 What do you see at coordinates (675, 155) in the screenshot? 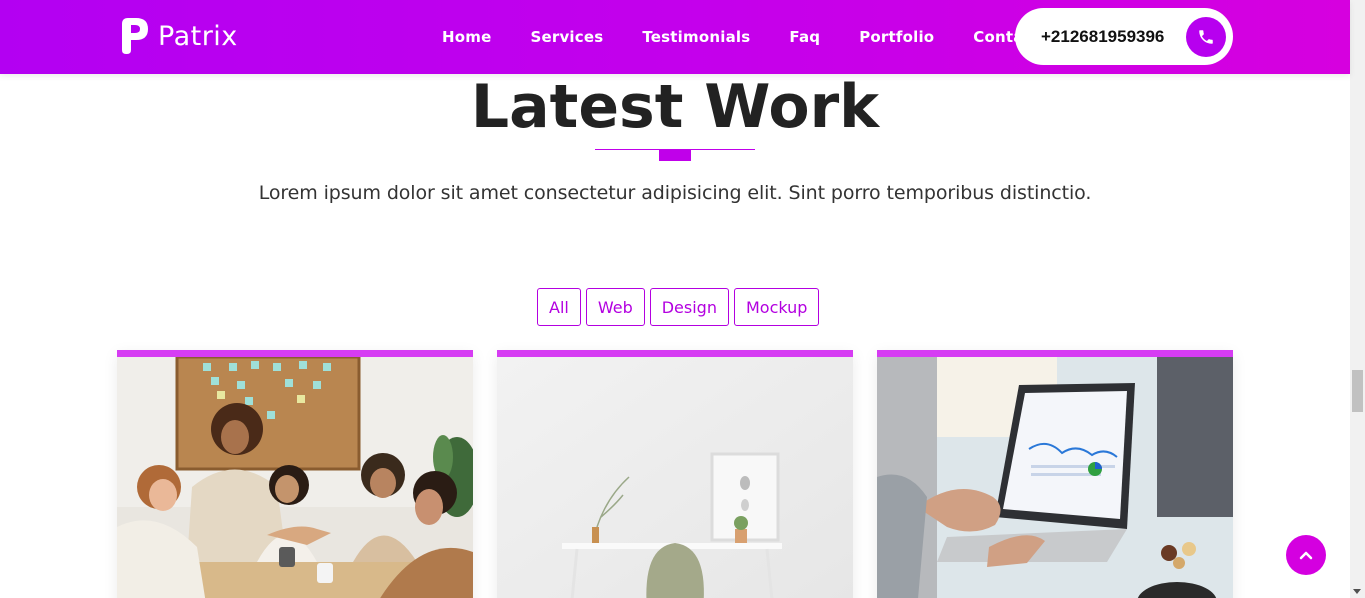
I see `title-divider-block` at bounding box center [675, 155].